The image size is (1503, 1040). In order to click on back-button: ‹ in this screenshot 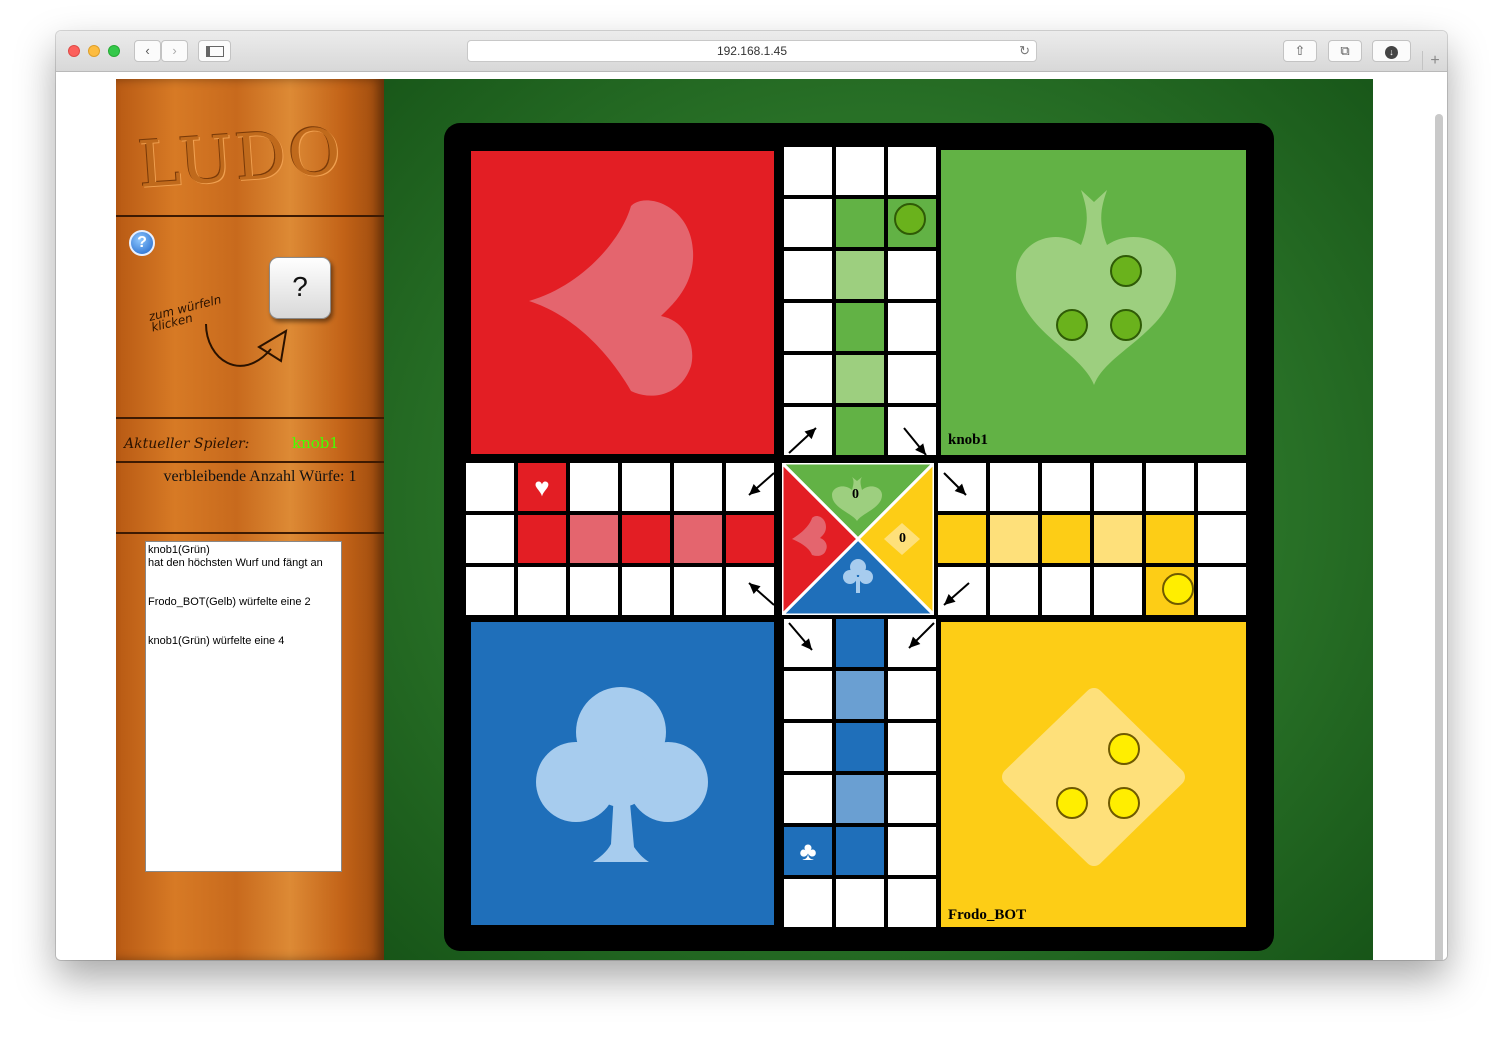, I will do `click(147, 51)`.